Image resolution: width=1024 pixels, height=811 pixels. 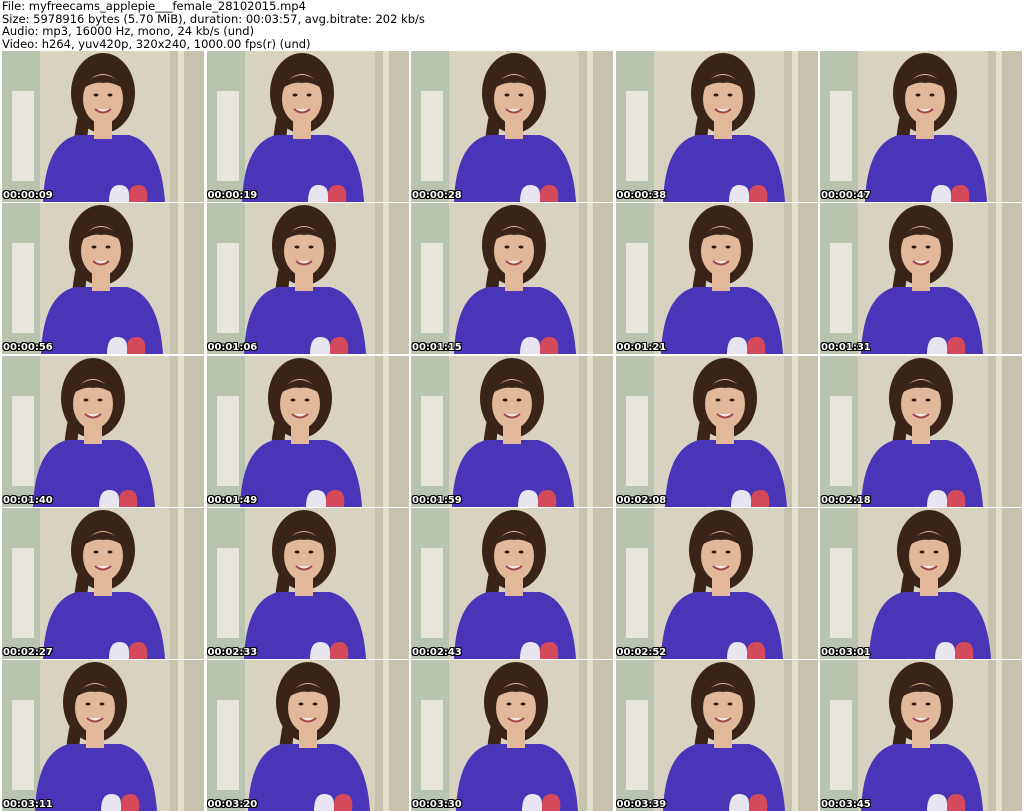 What do you see at coordinates (641, 652) in the screenshot?
I see `thumbnail-timestamp: 00:02:52` at bounding box center [641, 652].